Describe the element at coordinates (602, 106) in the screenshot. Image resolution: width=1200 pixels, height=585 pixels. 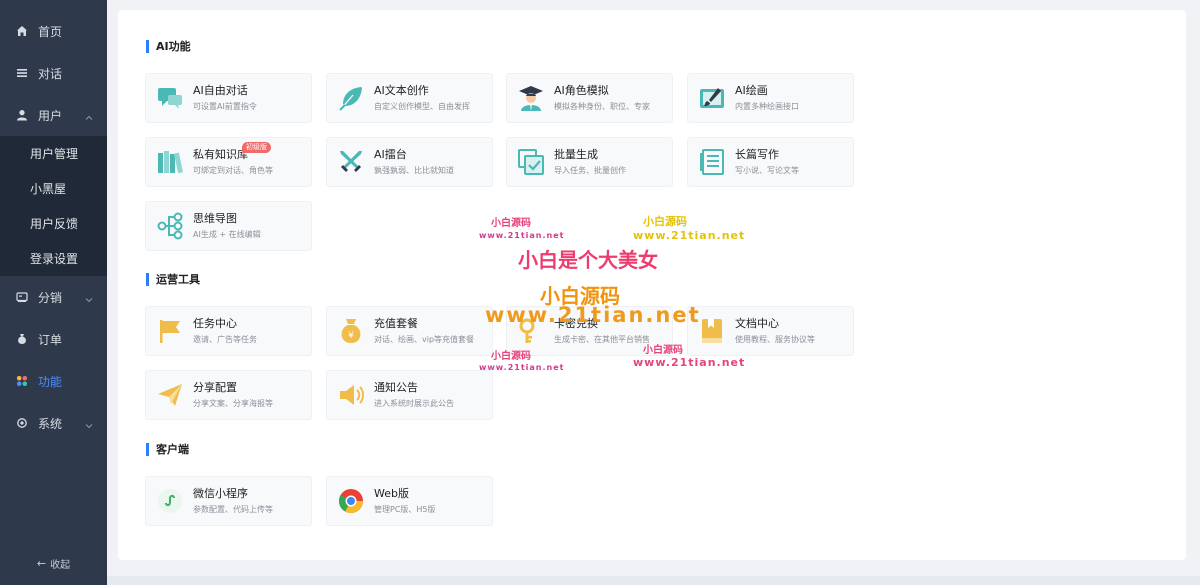
I see `card-desc: 模拟各种身份、职位、专家` at that location.